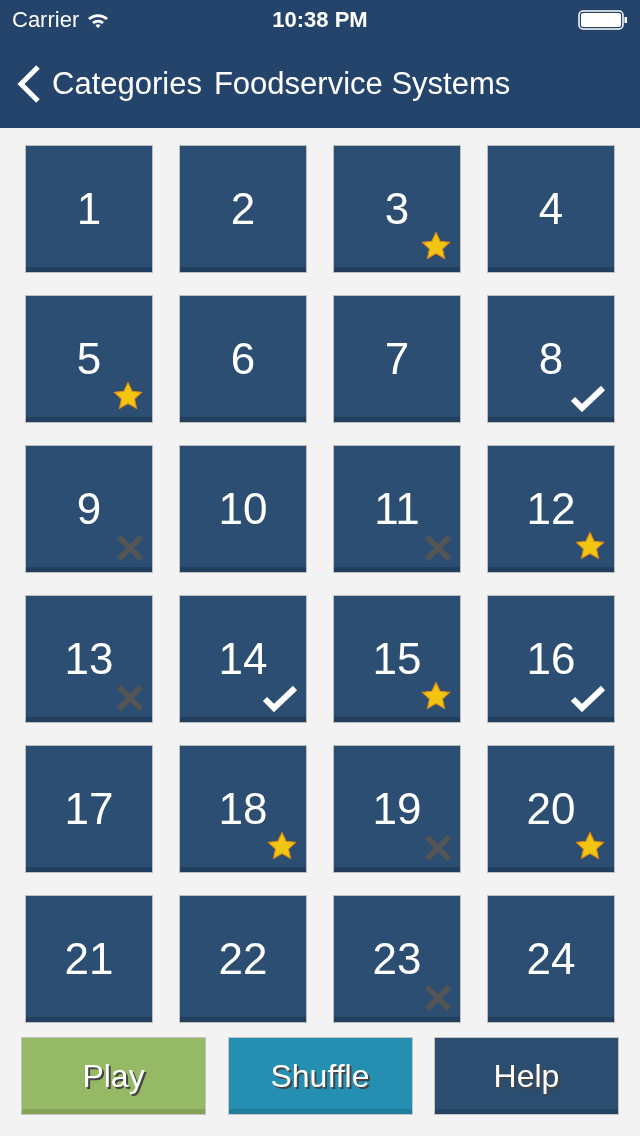 Image resolution: width=640 pixels, height=1136 pixels. What do you see at coordinates (109, 84) in the screenshot?
I see `back-button: Categories` at bounding box center [109, 84].